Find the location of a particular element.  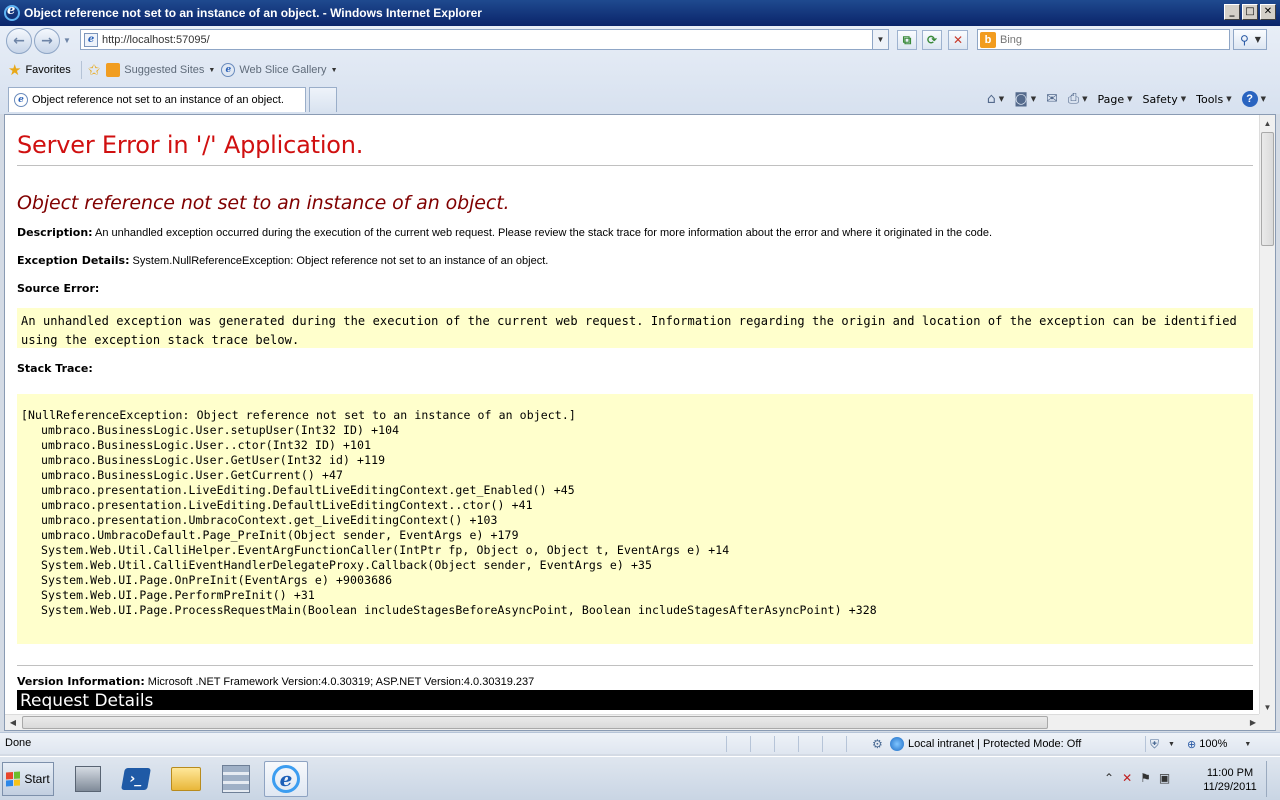

page-menu: Page ▼ is located at coordinates (1115, 99).